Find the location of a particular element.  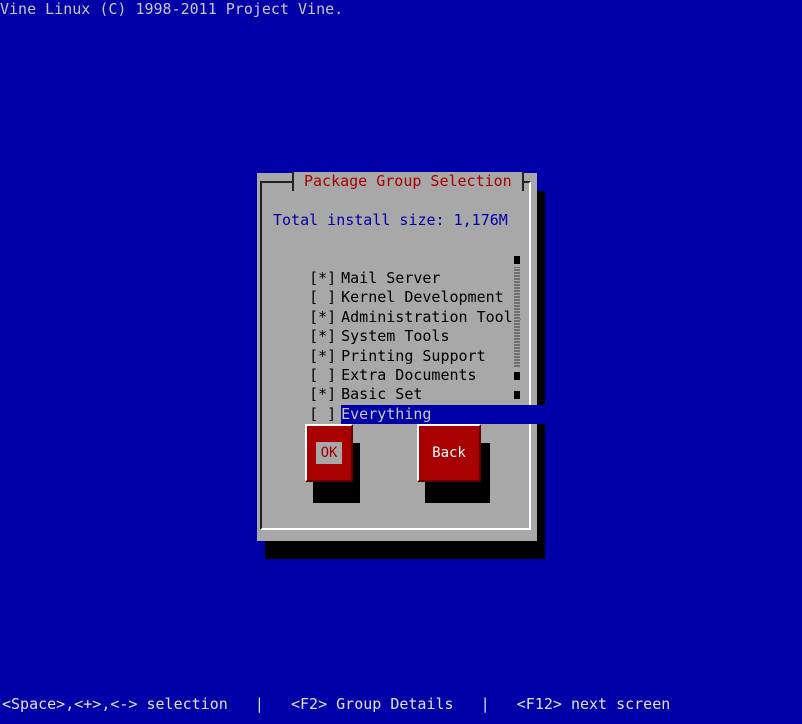

list-item-basic-set: [*] Basic Set is located at coordinates (393, 384).